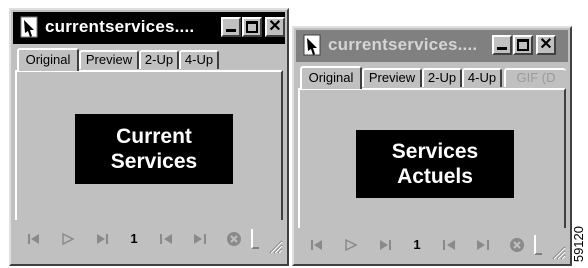 This screenshot has height=268, width=588. Describe the element at coordinates (154, 149) in the screenshot. I see `graphic-preview: Current Services` at that location.